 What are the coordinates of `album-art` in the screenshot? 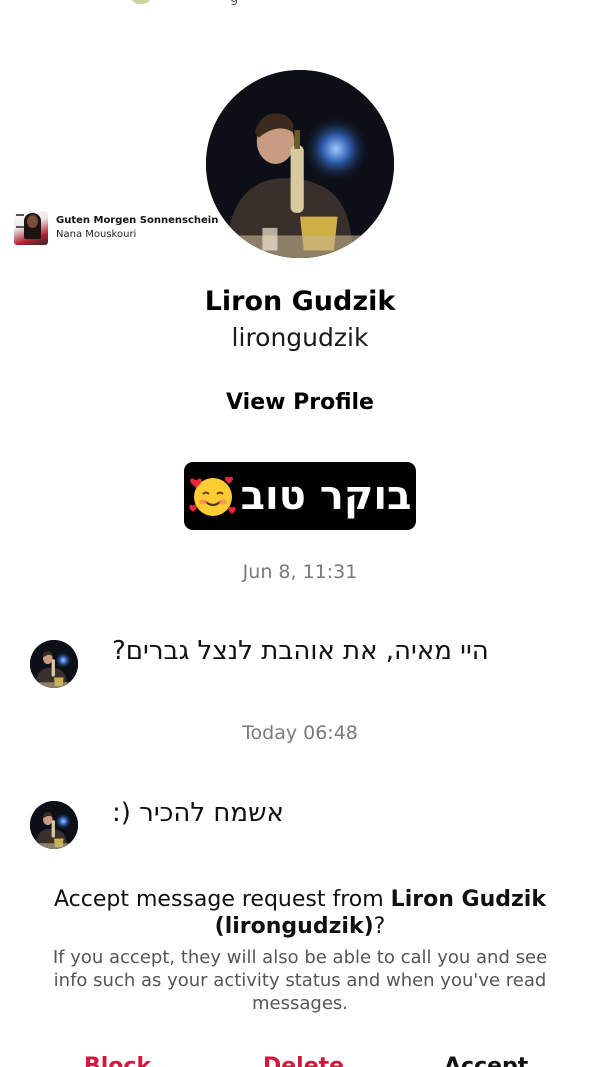 It's located at (31, 228).